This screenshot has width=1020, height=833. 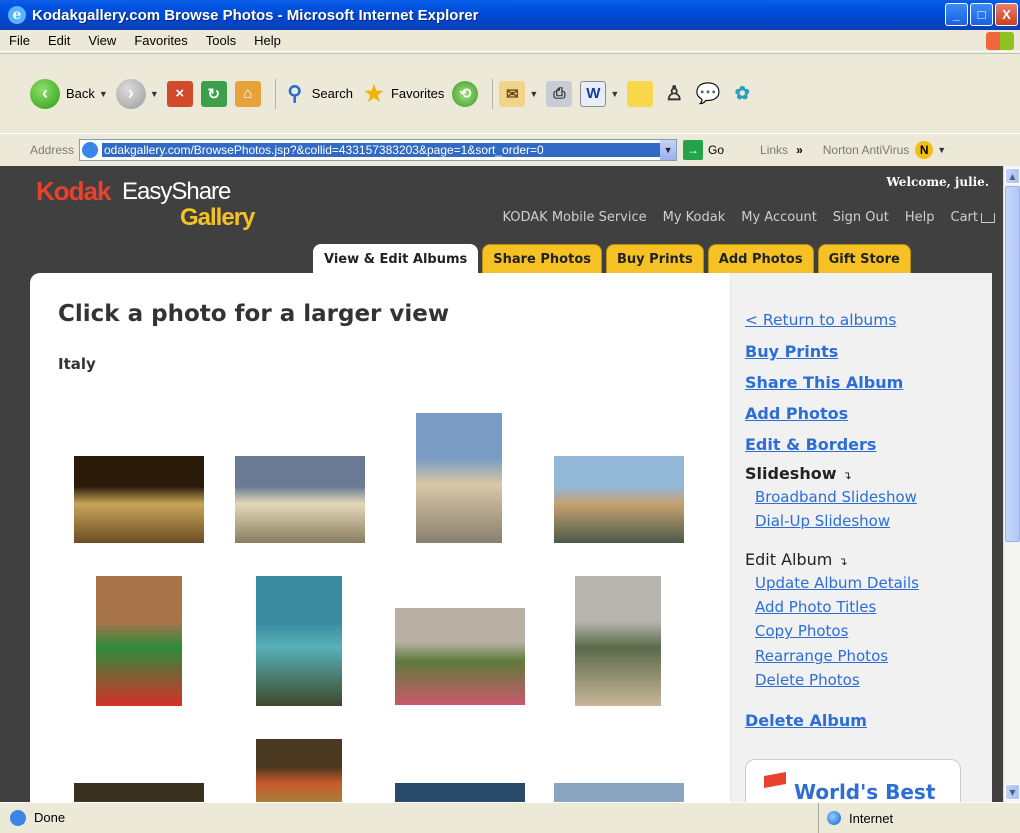 I want to click on print-icon: ⎙, so click(x=559, y=93).